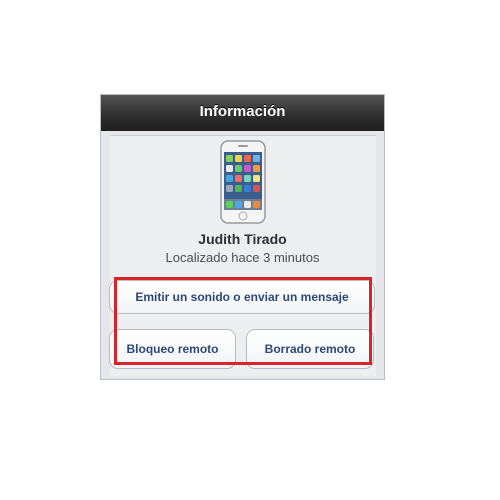 The image size is (500, 500). Describe the element at coordinates (310, 349) in the screenshot. I see `remote-wipe-button: Borrado remoto` at that location.